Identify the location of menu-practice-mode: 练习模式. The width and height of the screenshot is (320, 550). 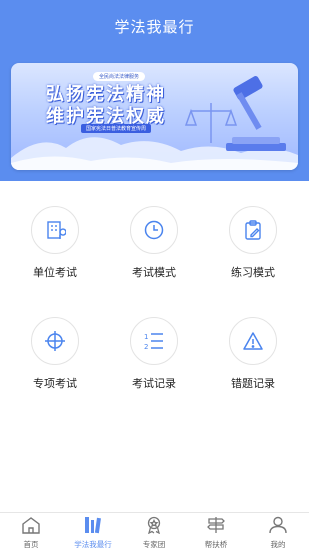
(253, 243).